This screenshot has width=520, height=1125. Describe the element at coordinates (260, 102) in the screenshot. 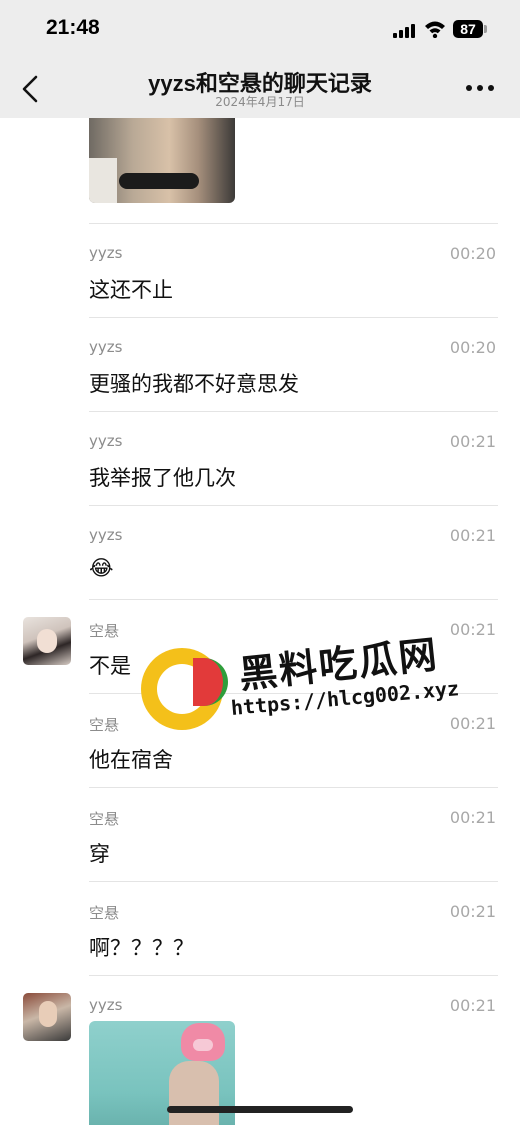

I see `chat-history-date: 2024年4月17日` at that location.